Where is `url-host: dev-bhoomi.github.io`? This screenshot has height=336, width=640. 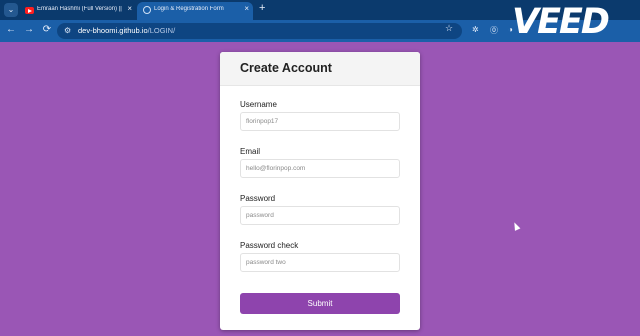 url-host: dev-bhoomi.github.io is located at coordinates (113, 30).